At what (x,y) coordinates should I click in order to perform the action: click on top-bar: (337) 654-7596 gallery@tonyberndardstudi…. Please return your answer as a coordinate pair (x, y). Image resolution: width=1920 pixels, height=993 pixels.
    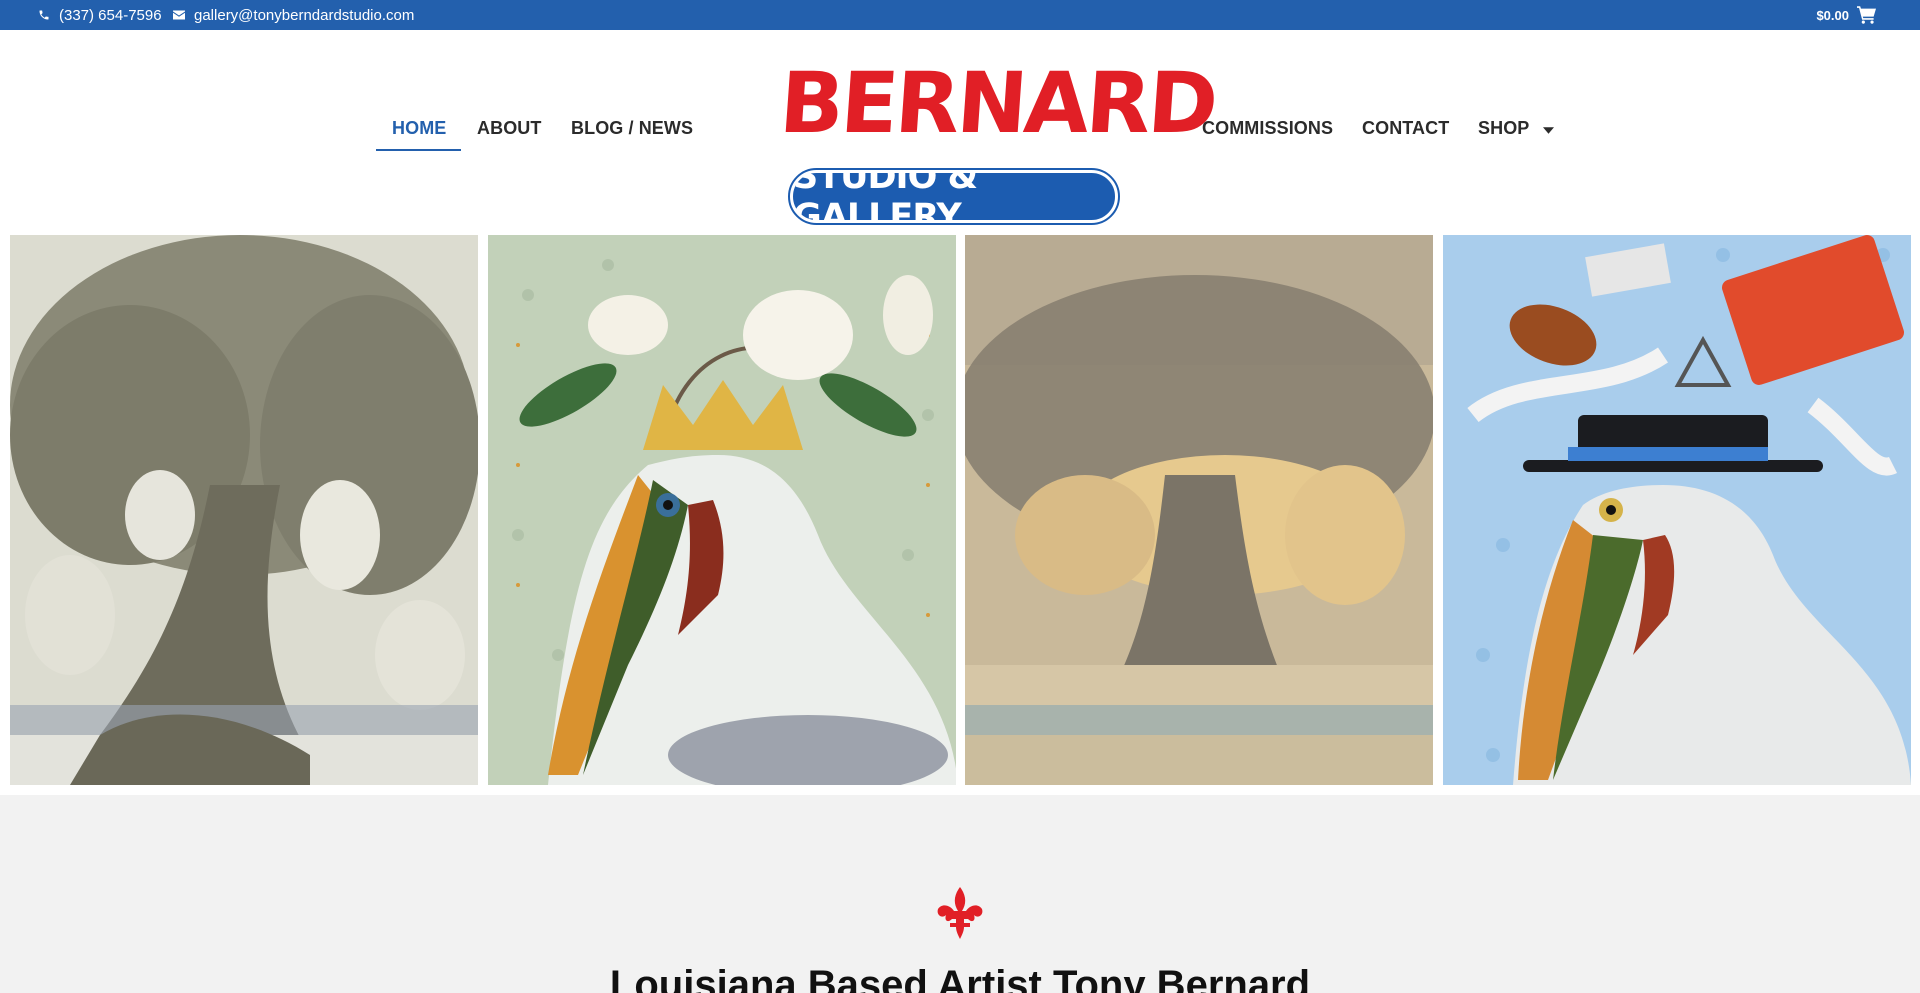
    Looking at the image, I should click on (960, 15).